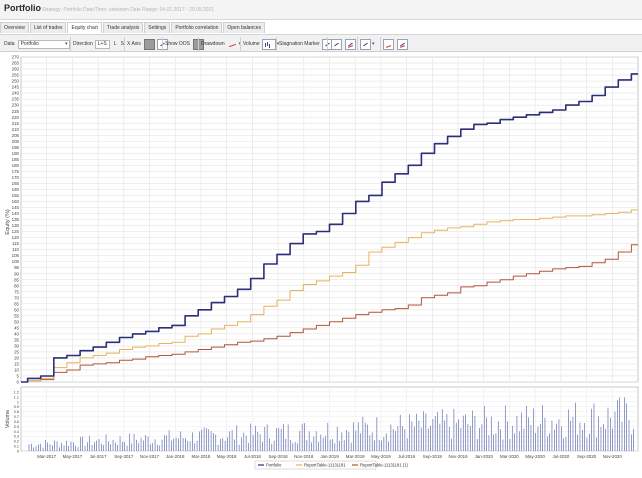  I want to click on equity-y-tick-label: 10, so click(16, 370).